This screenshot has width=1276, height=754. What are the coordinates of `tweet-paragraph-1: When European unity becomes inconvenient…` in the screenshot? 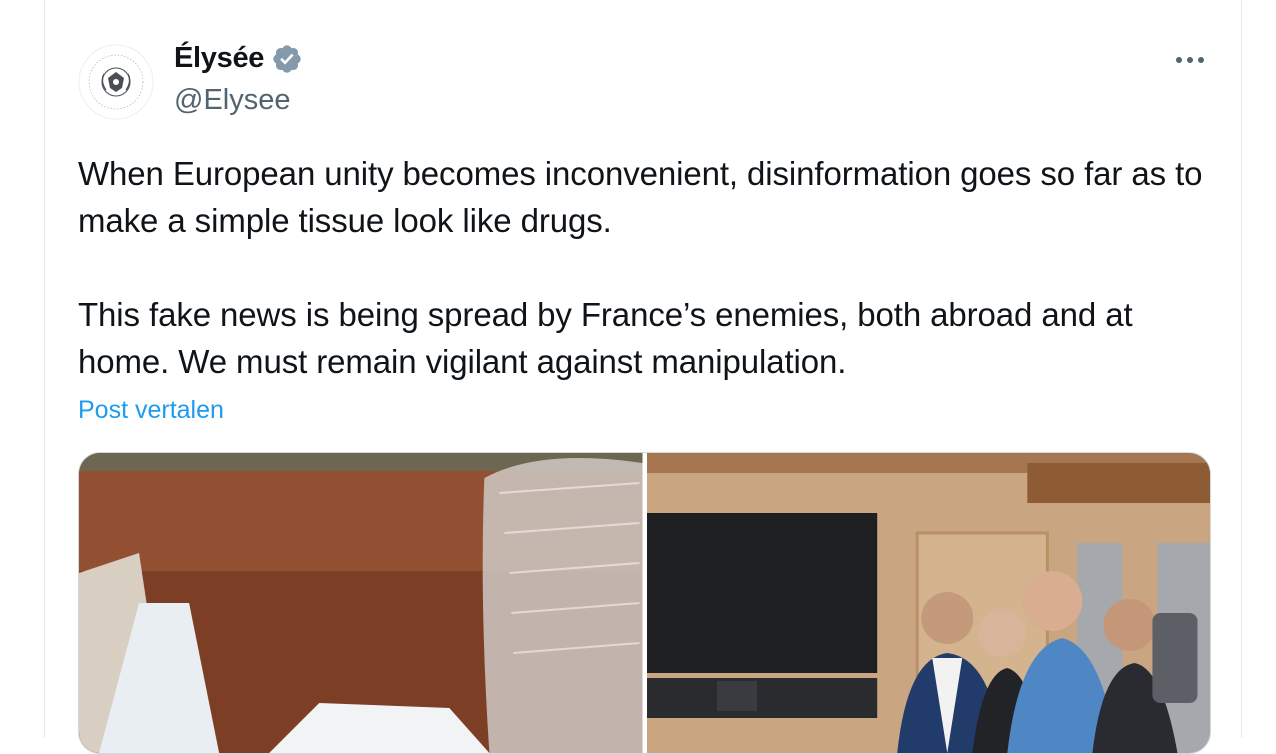 It's located at (645, 197).